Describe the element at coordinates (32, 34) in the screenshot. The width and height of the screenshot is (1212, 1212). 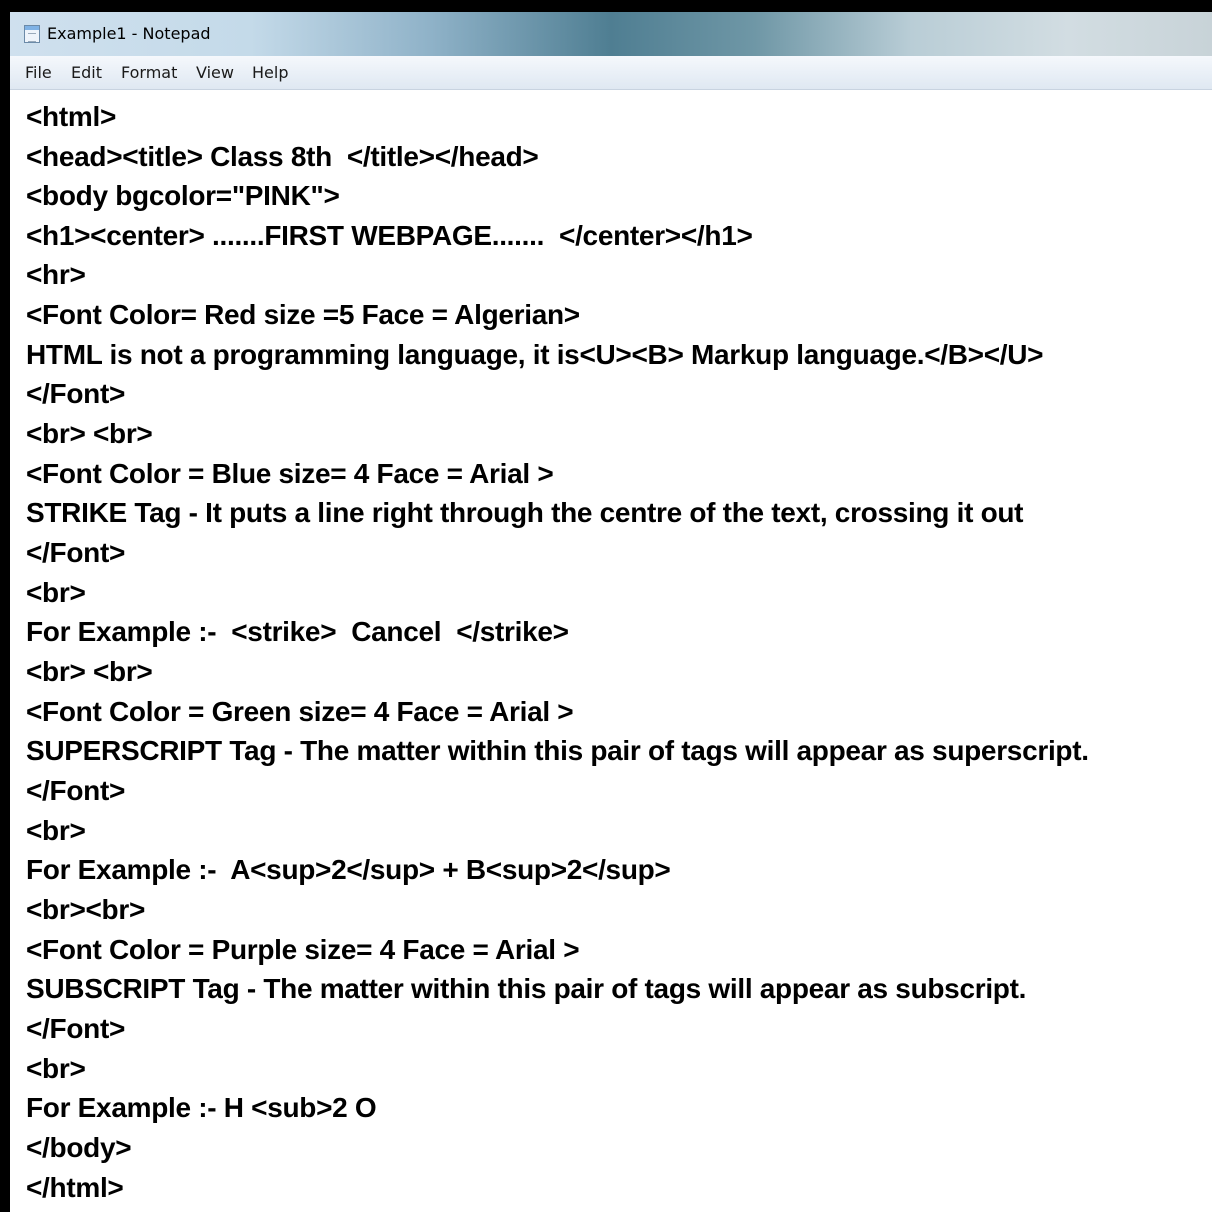
I see `notepad-icon` at that location.